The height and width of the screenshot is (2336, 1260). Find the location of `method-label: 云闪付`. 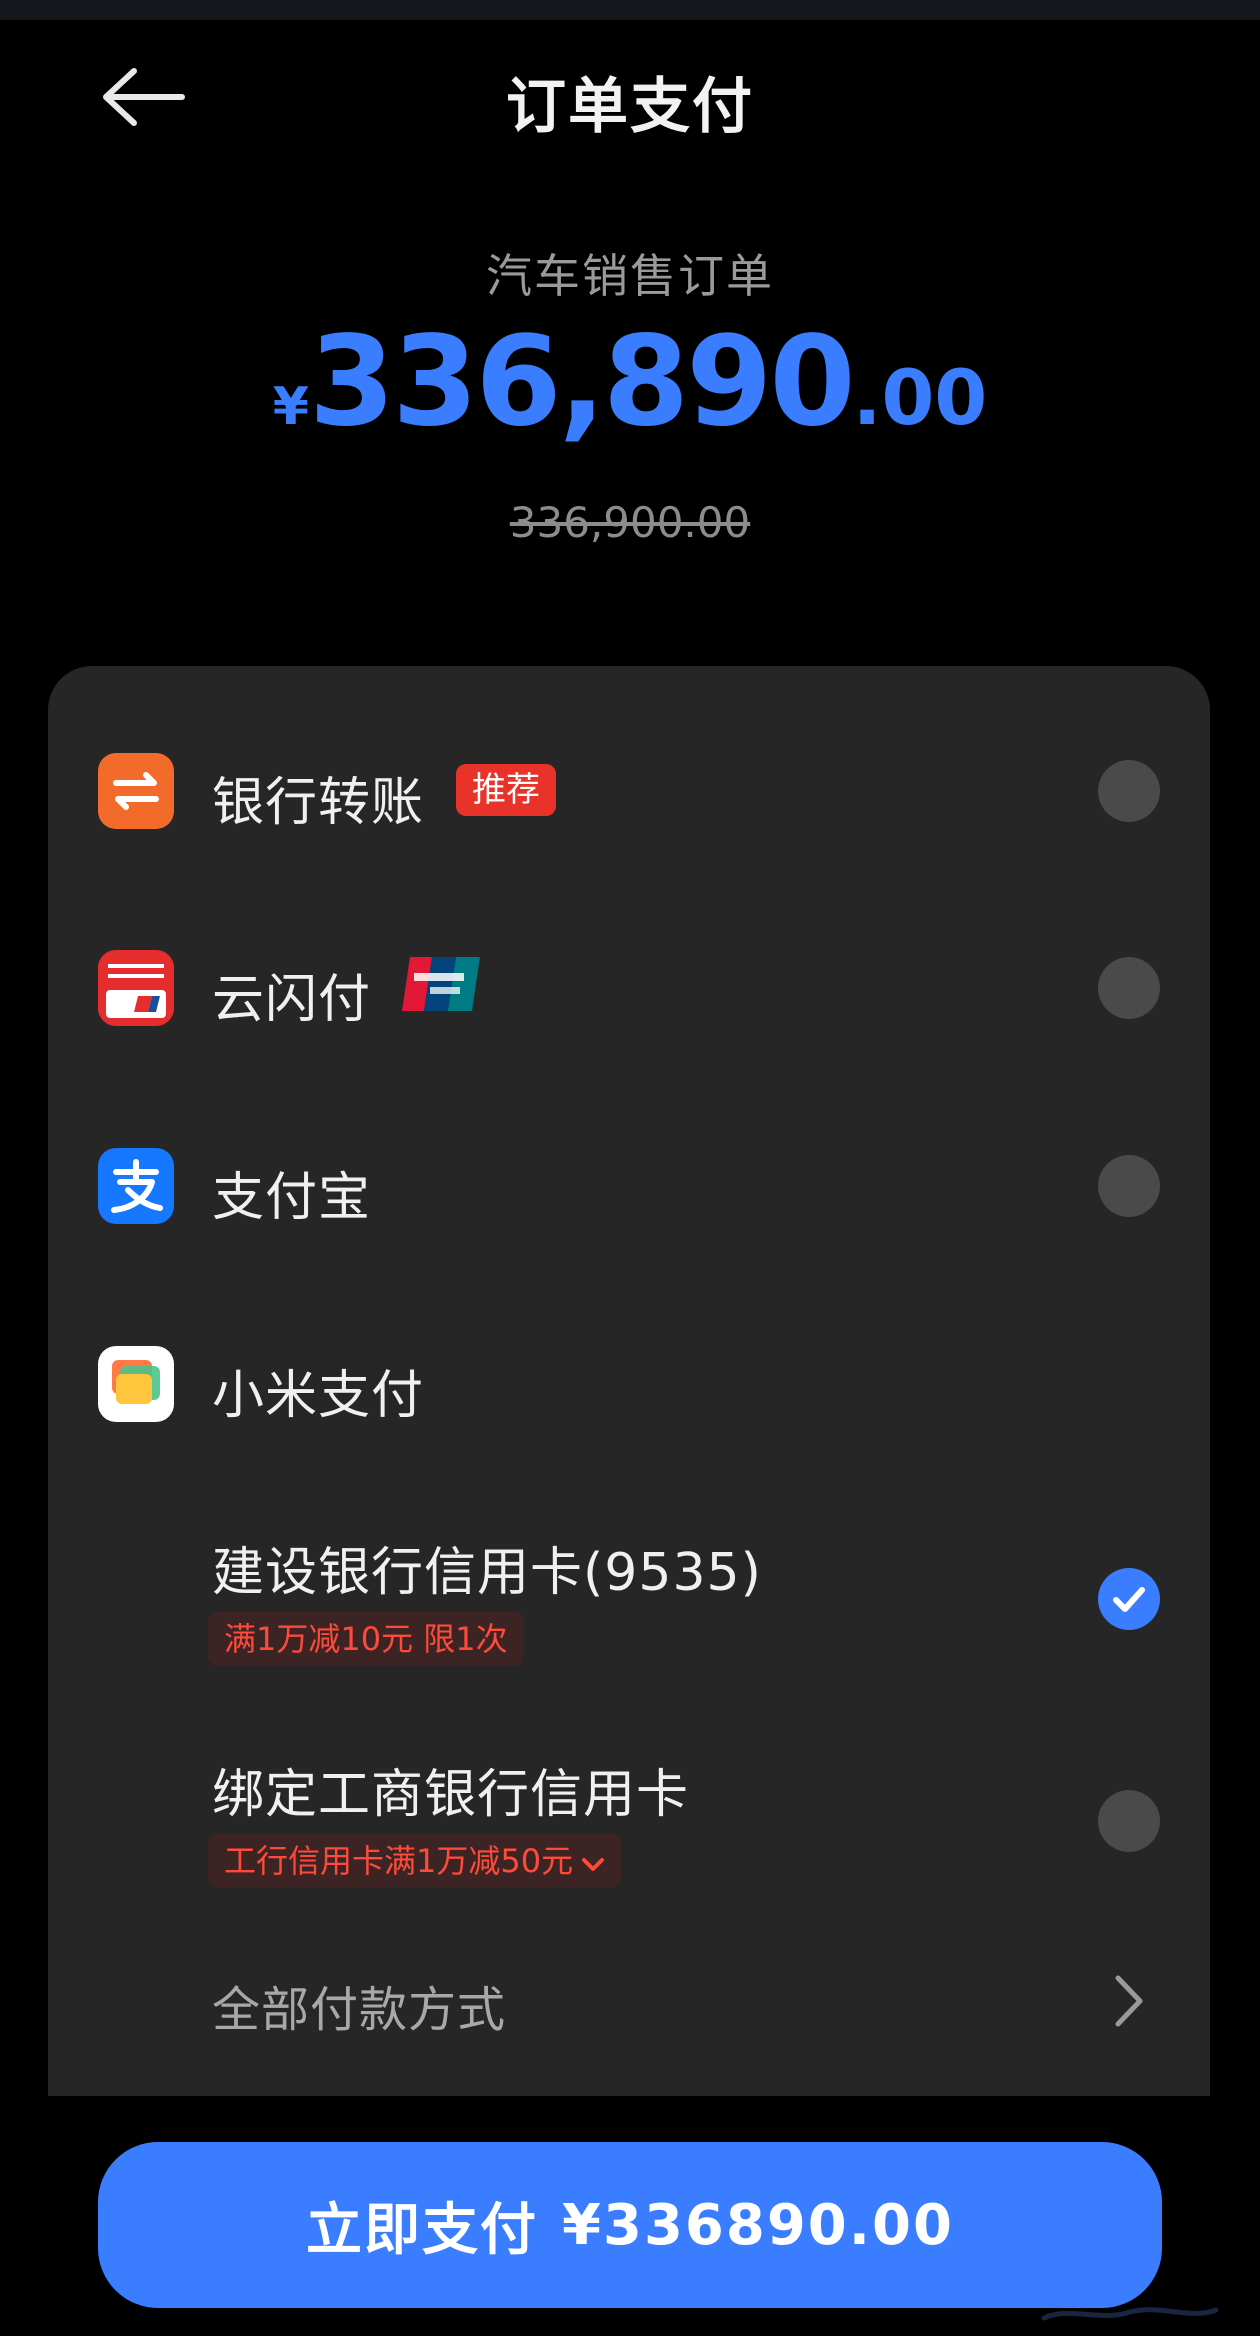

method-label: 云闪付 is located at coordinates (292, 1000).